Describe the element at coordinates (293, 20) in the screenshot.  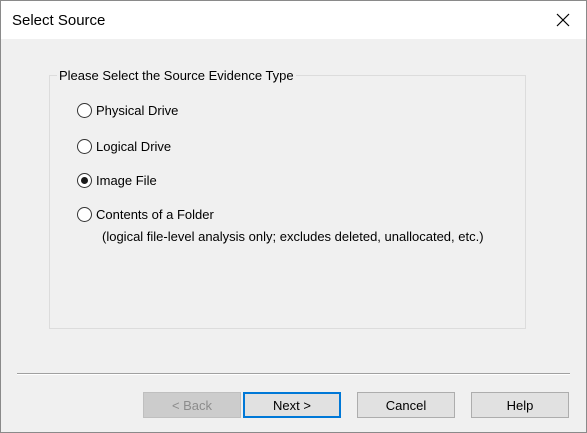
I see `title-bar: Select Source` at that location.